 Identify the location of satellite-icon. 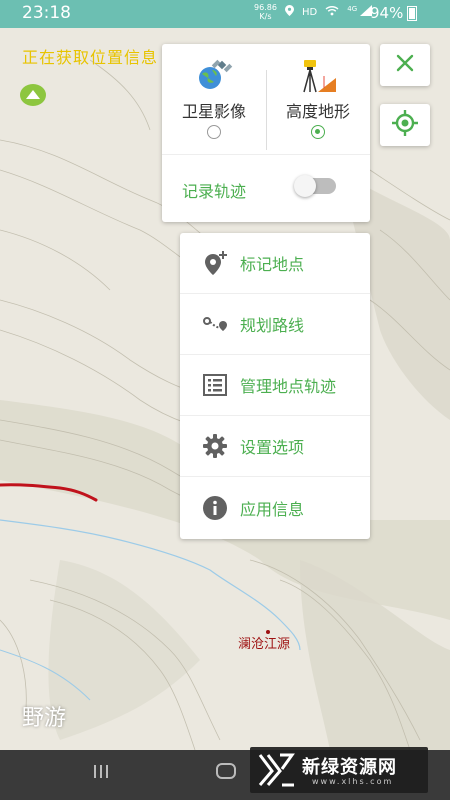
(214, 76).